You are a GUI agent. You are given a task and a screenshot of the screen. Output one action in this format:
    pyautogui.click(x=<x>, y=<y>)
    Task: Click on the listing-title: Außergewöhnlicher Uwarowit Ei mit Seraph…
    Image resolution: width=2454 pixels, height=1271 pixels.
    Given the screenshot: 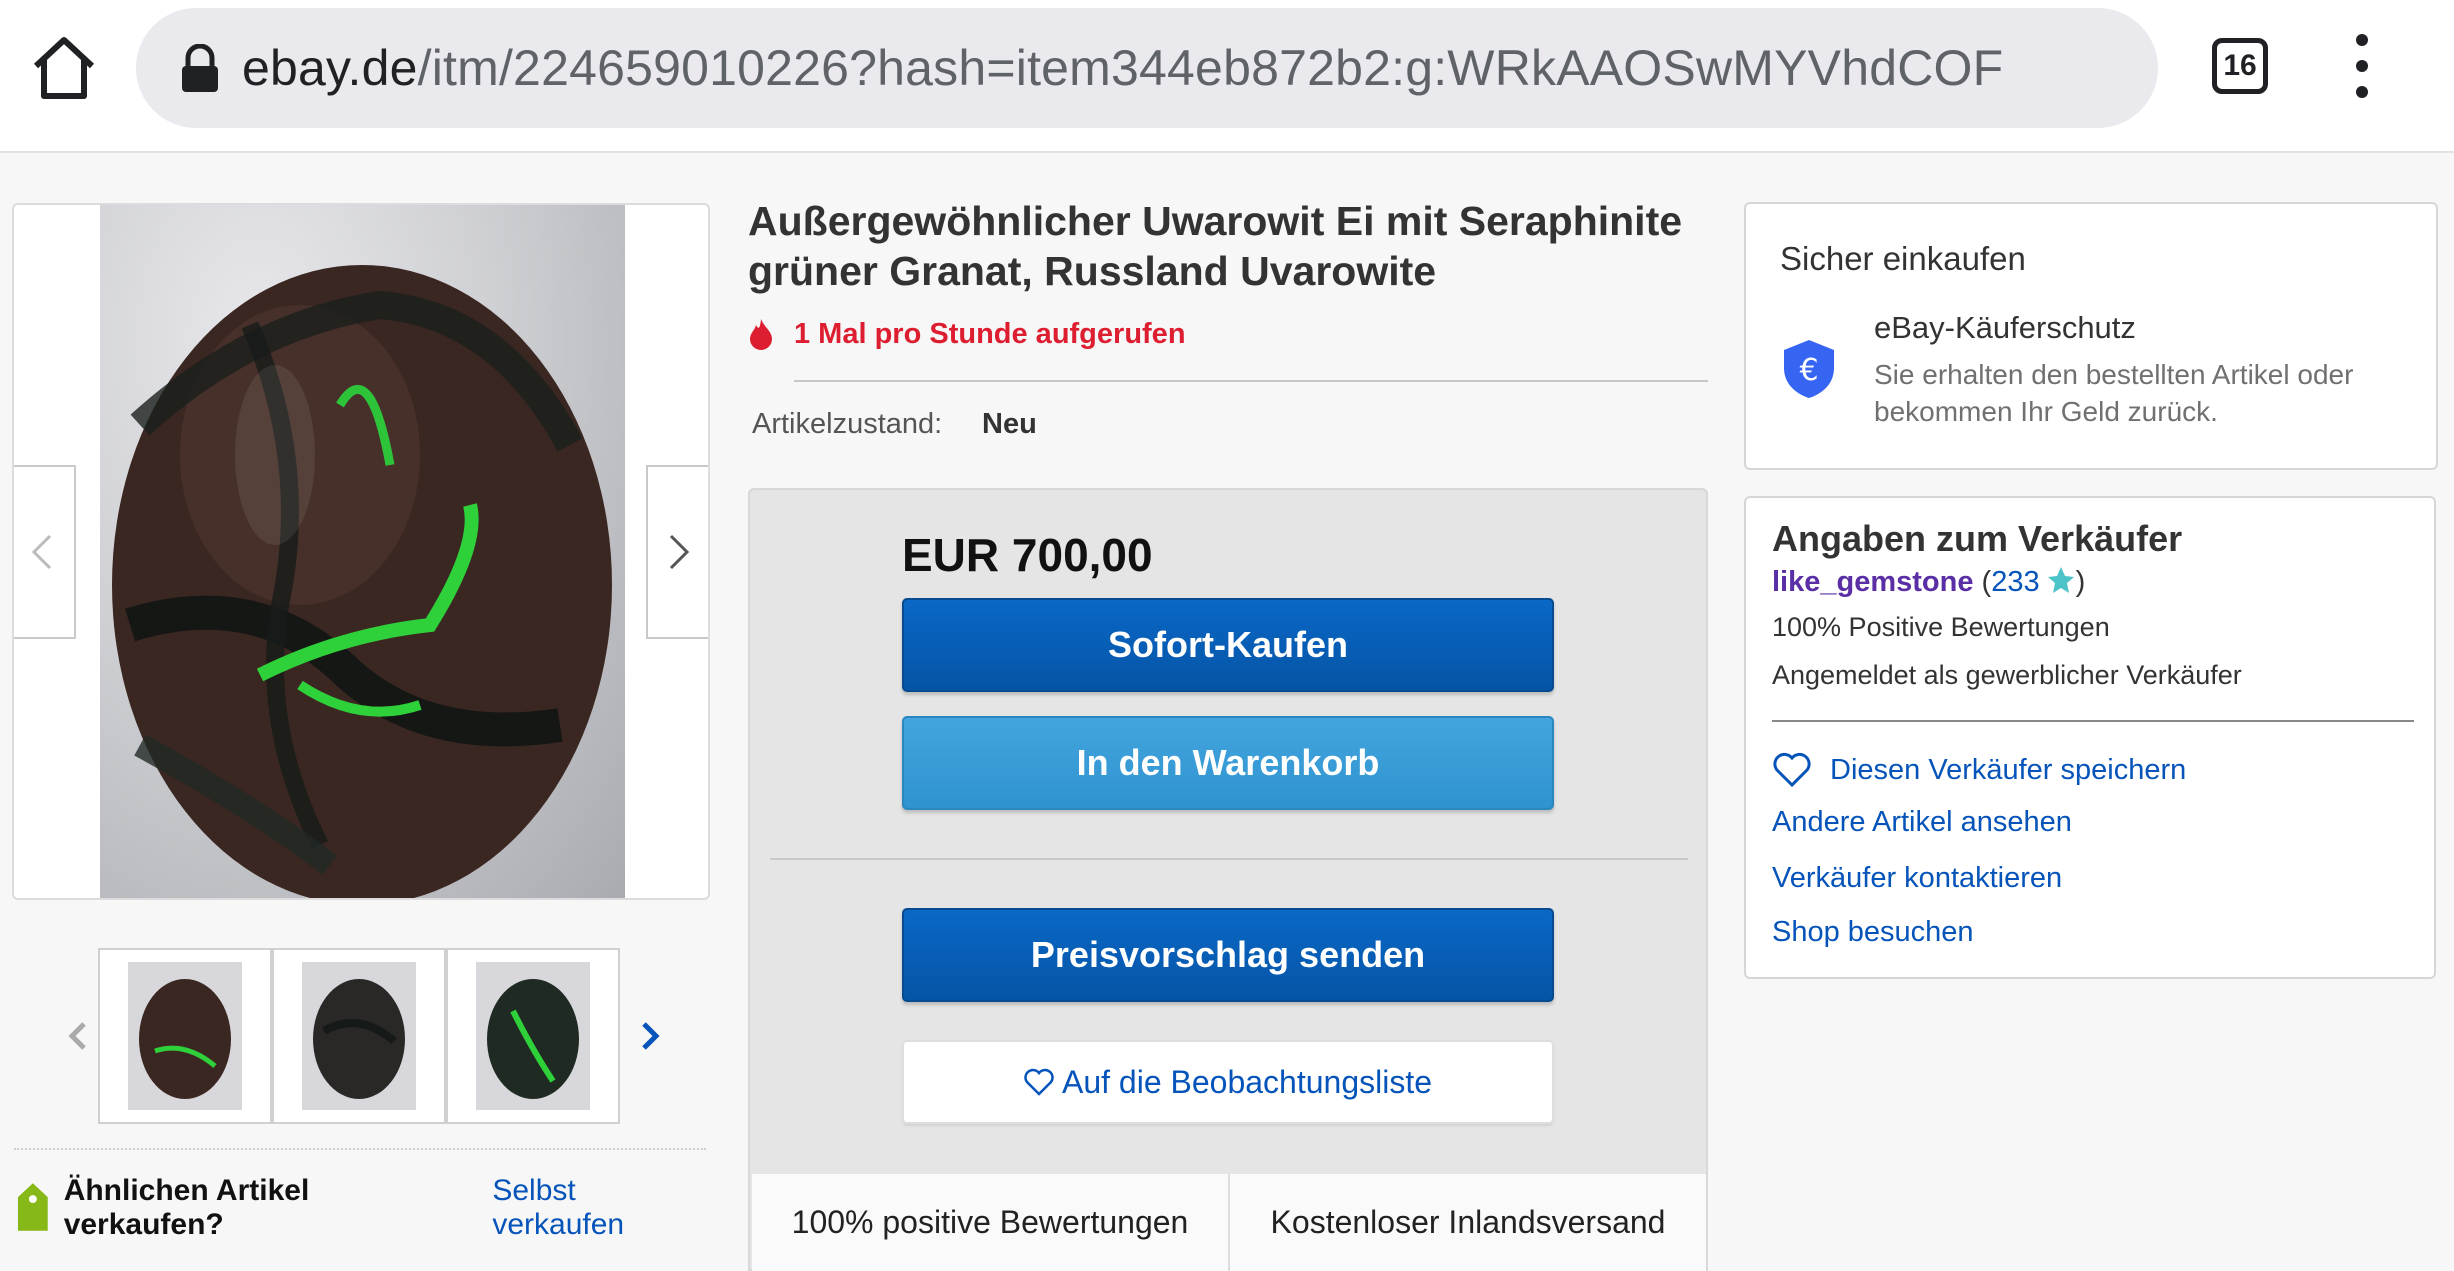 What is the action you would take?
    pyautogui.click(x=1215, y=246)
    